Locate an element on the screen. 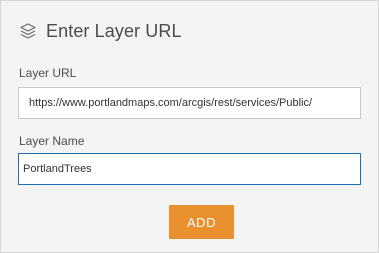  layer-name-label: Layer Name is located at coordinates (52, 141).